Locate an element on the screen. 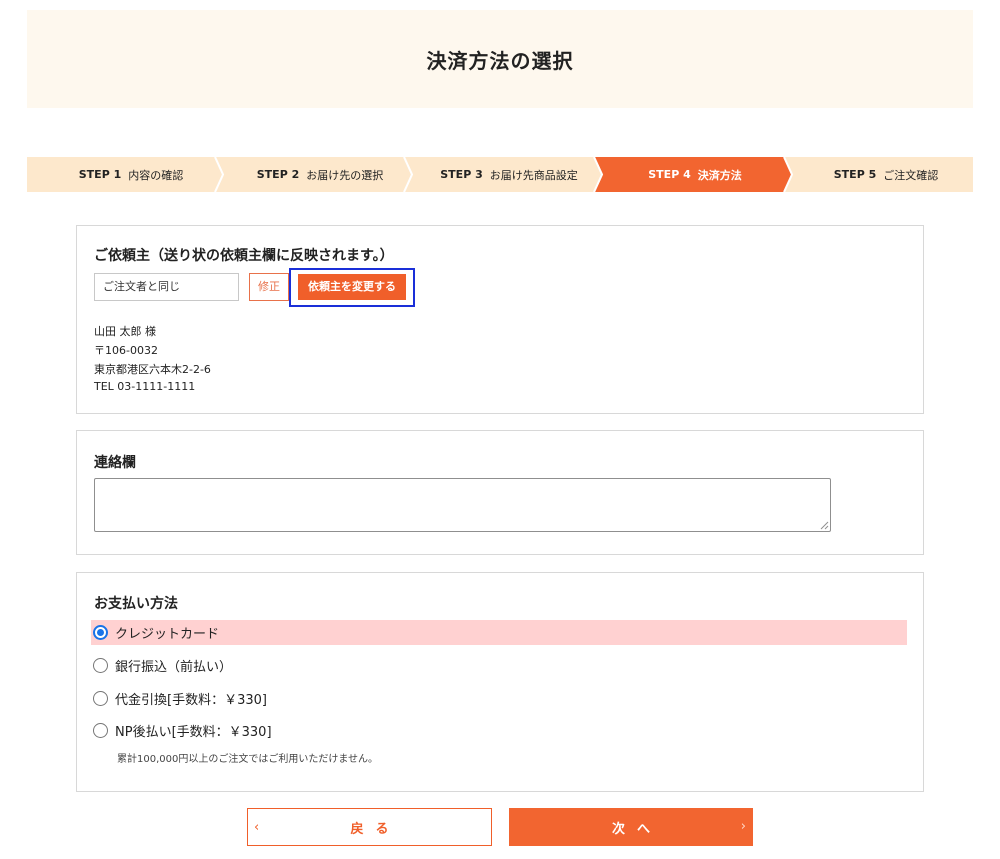 Image resolution: width=1000 pixels, height=859 pixels. page-header: 決済方法の選択 is located at coordinates (500, 59).